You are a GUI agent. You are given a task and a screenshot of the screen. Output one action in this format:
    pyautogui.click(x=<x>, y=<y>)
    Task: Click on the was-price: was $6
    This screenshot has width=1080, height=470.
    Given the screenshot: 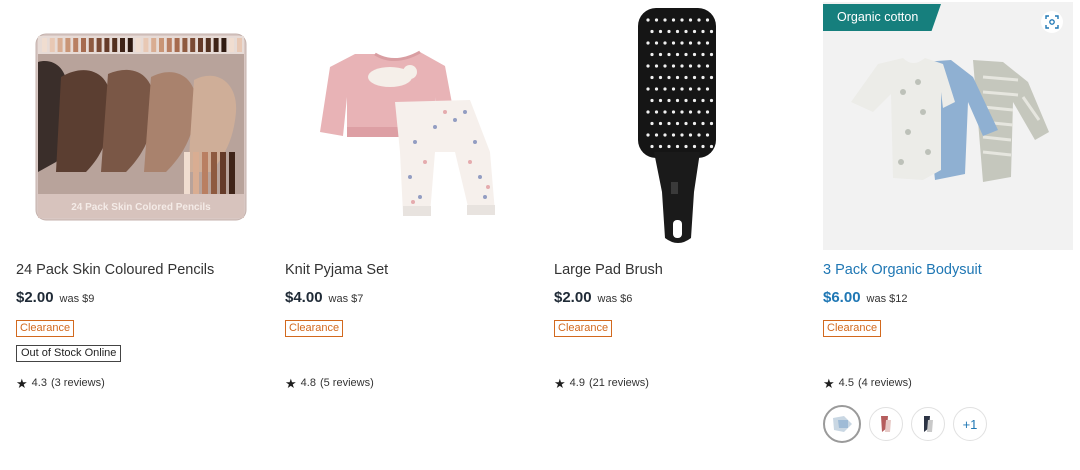 What is the action you would take?
    pyautogui.click(x=615, y=299)
    